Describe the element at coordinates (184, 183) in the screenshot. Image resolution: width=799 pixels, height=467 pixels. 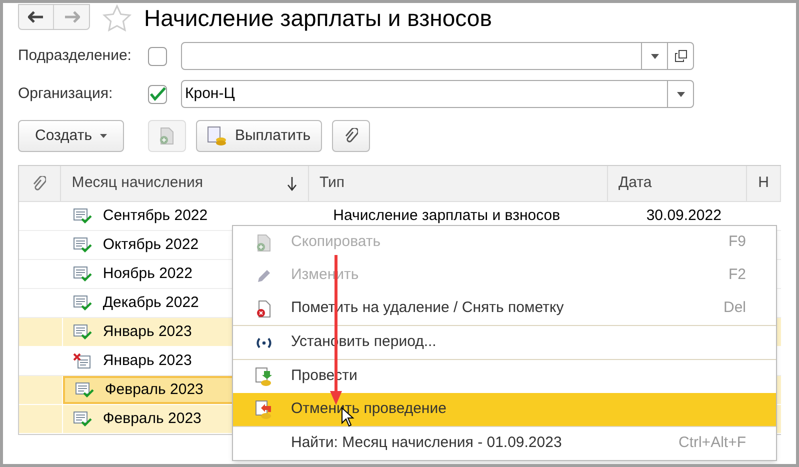
I see `column-header: Месяц начисления` at that location.